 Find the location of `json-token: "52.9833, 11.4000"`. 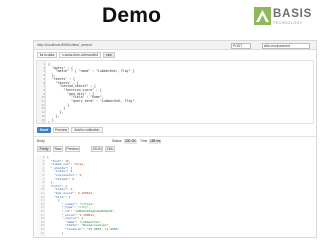

json-token: "52.9833, 11.4000" is located at coordinates (103, 229).